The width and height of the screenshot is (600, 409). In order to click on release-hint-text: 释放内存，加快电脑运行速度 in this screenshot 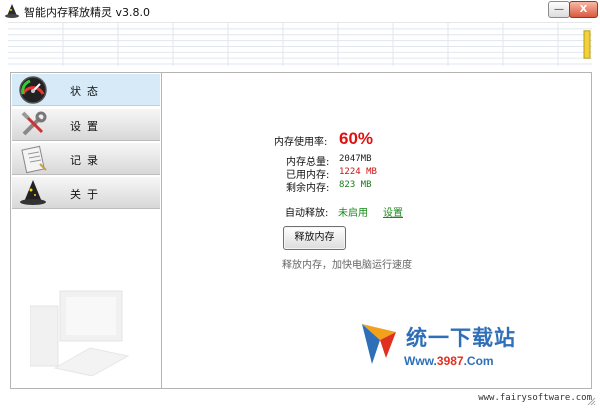, I will do `click(347, 265)`.